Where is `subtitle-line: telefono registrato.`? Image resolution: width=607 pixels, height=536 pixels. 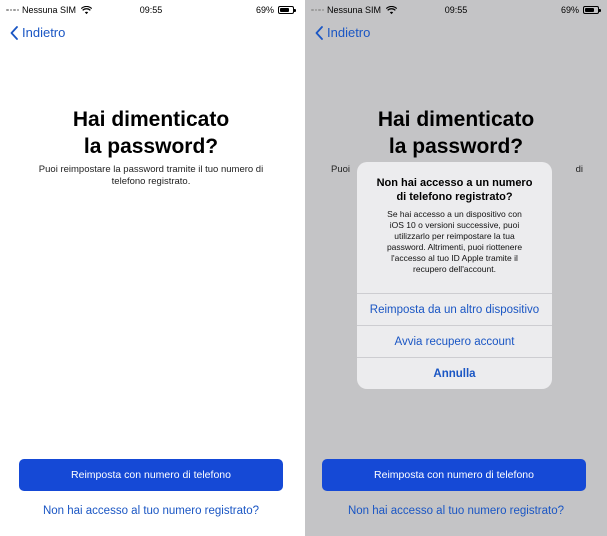 subtitle-line: telefono registrato. is located at coordinates (151, 181).